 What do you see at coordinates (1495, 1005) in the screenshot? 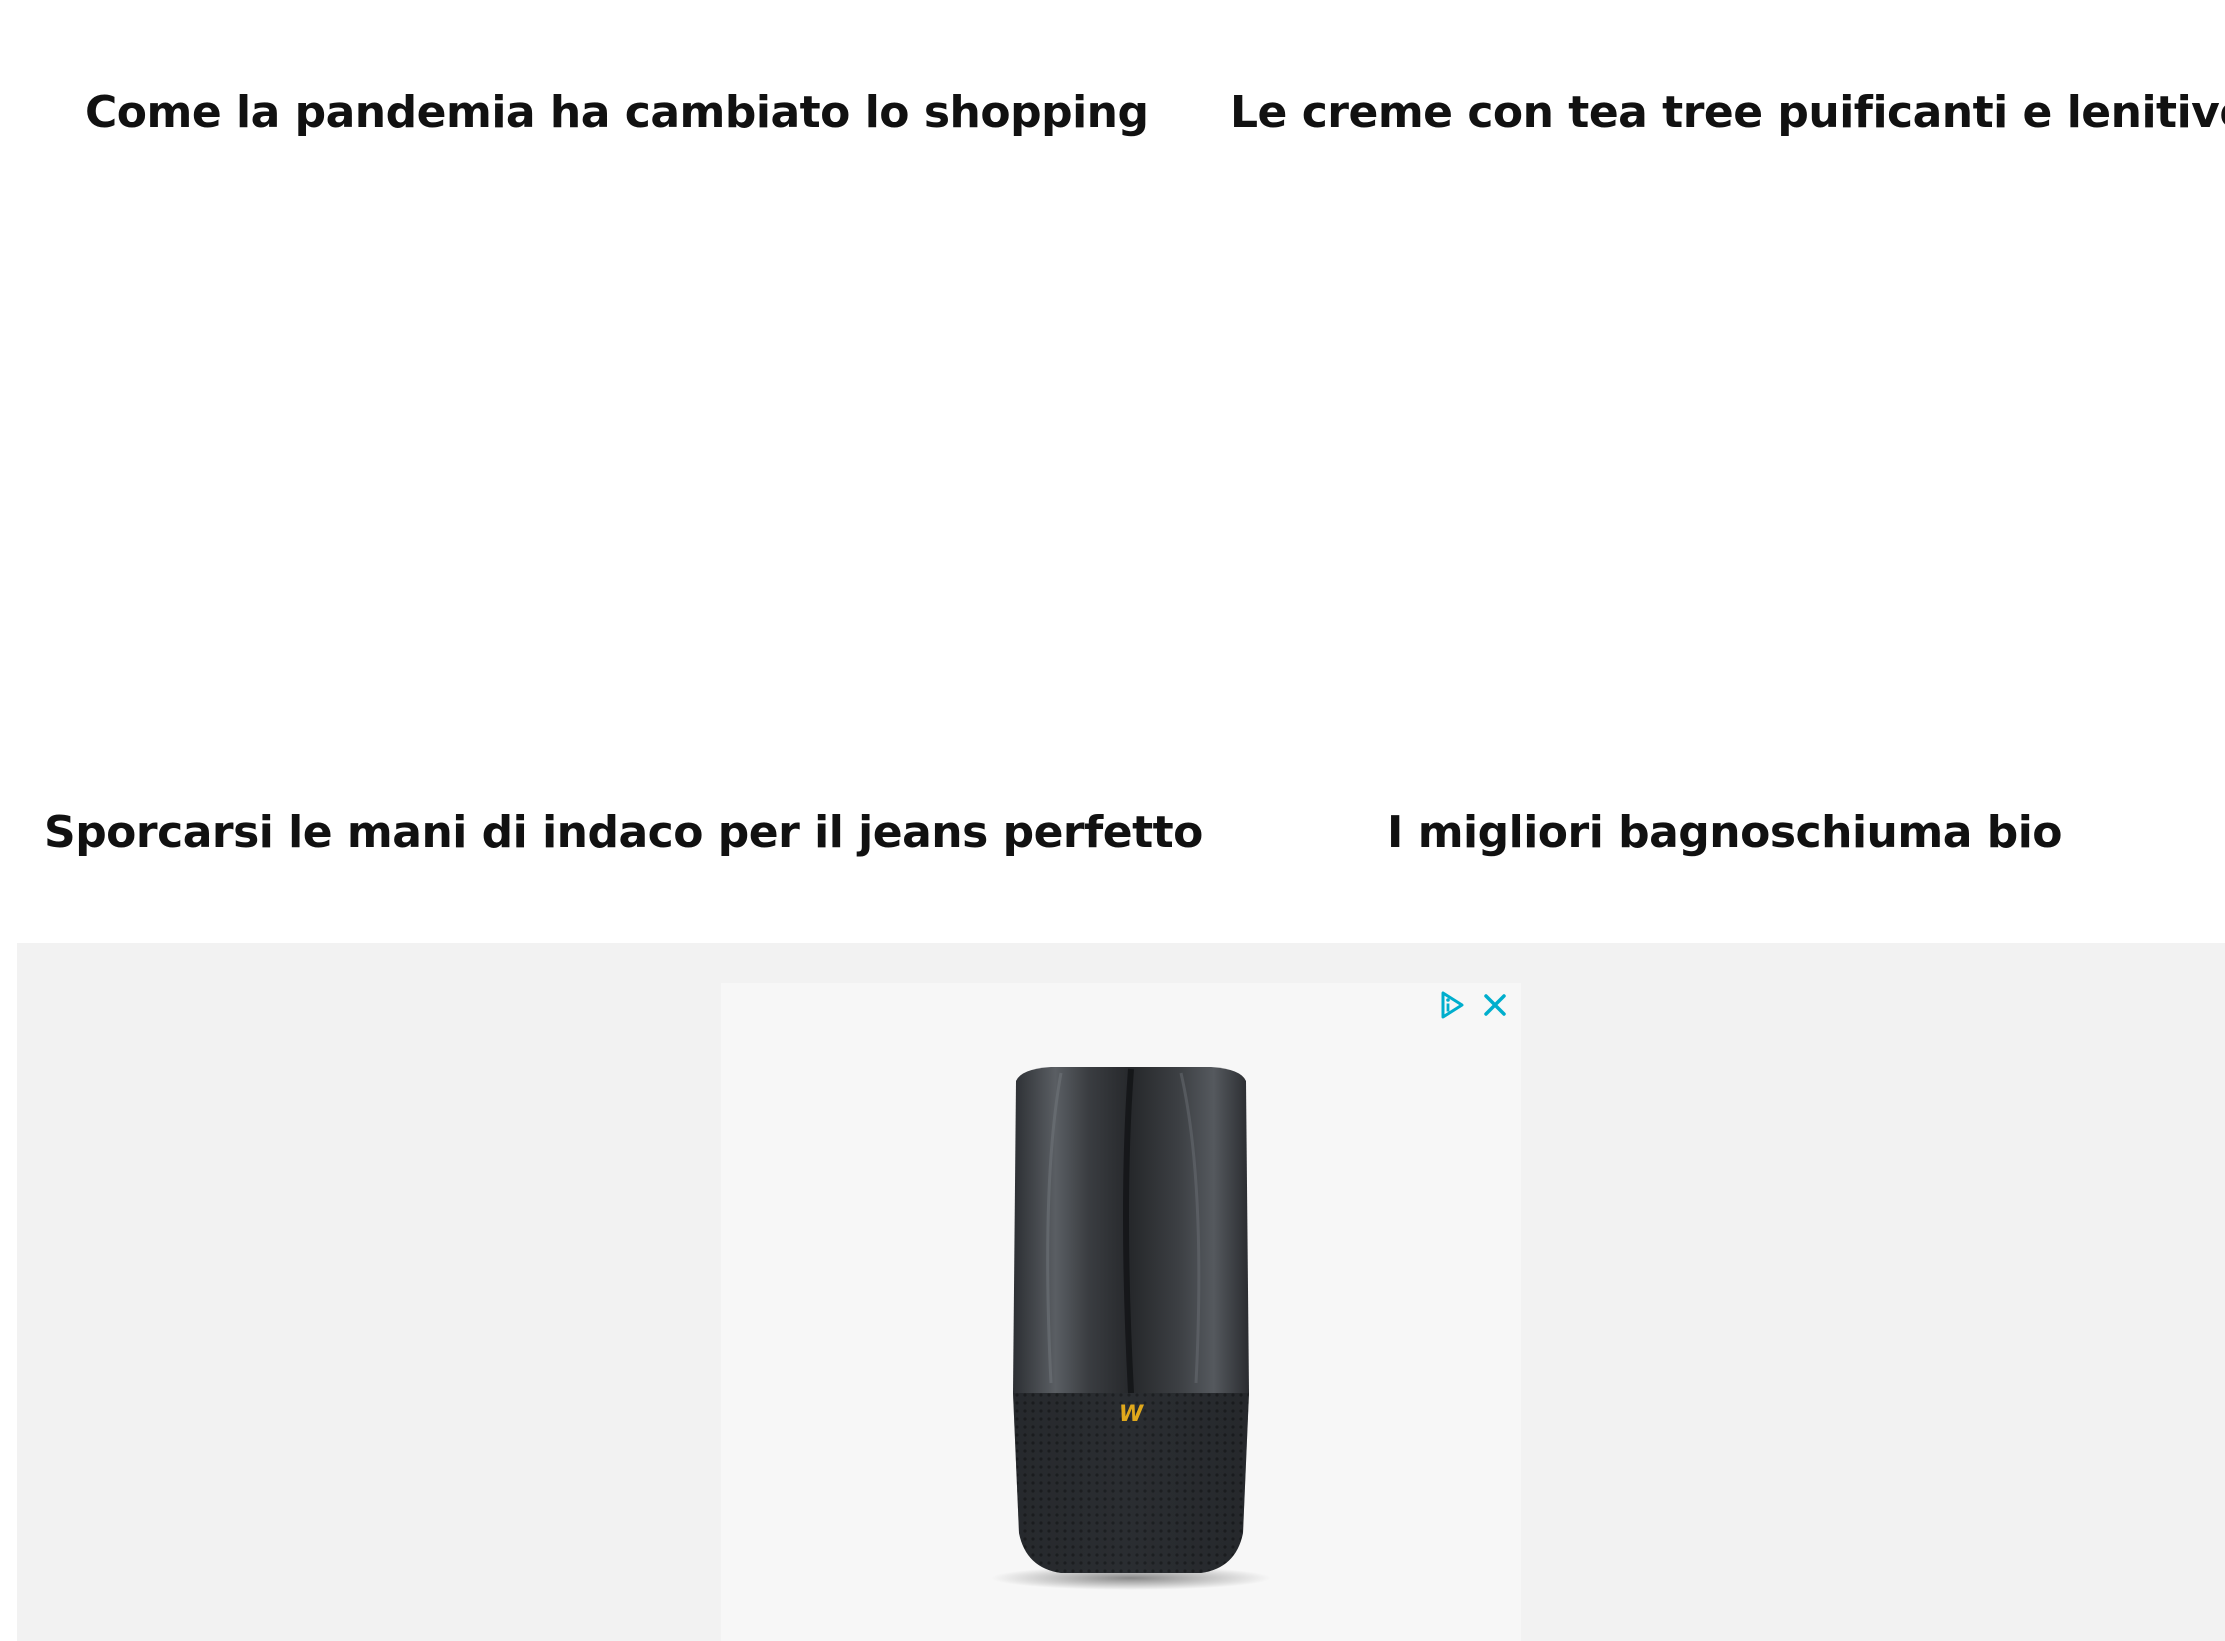
I see `close-icon` at bounding box center [1495, 1005].